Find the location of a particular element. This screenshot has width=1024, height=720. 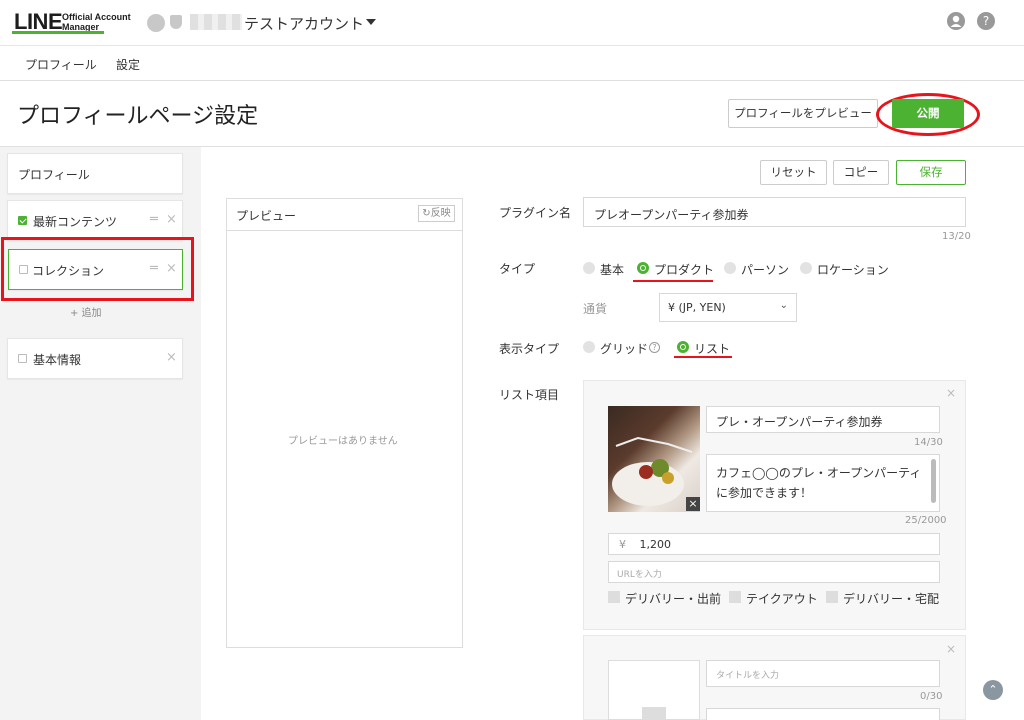

image-icon is located at coordinates (654, 713).